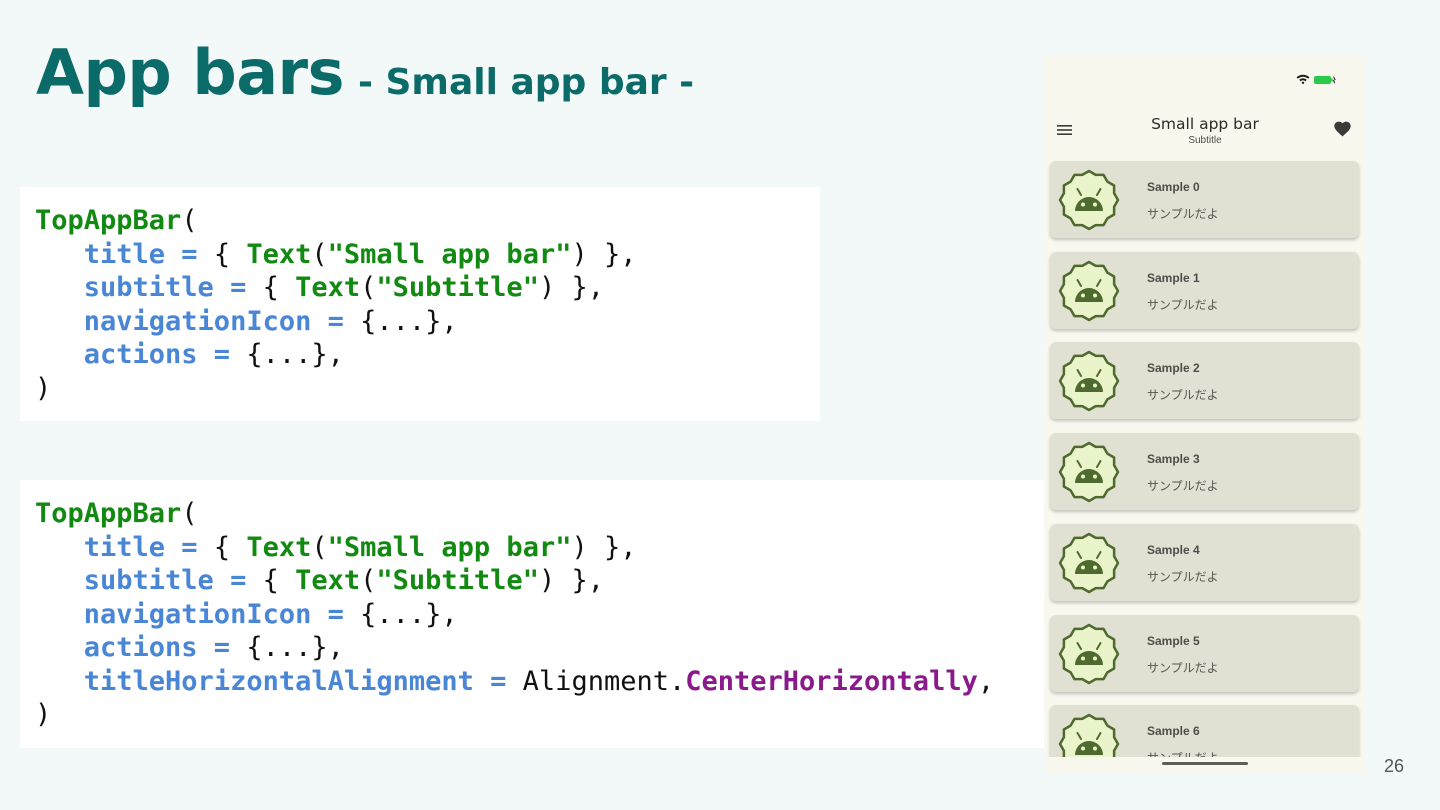  What do you see at coordinates (1394, 766) in the screenshot?
I see `page-number: 26` at bounding box center [1394, 766].